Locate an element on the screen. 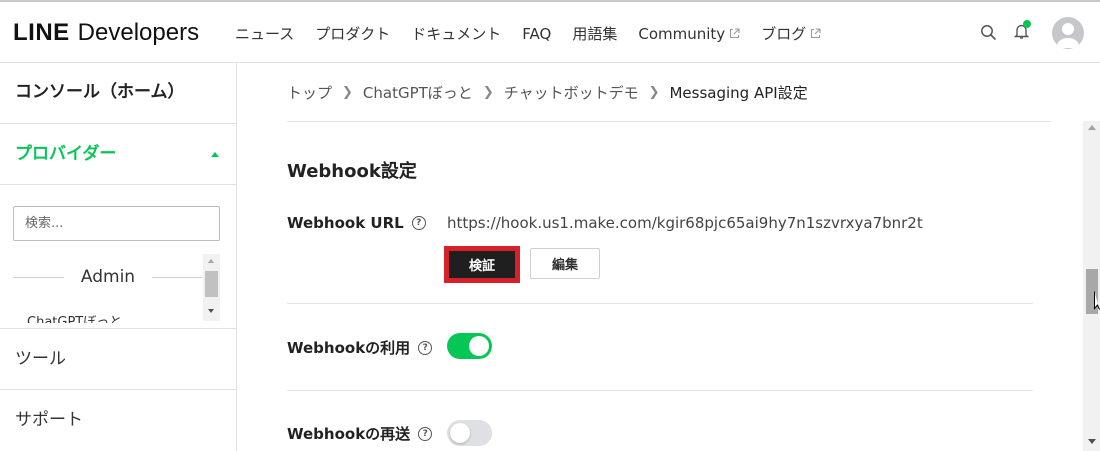 The width and height of the screenshot is (1100, 451). provider-search-input is located at coordinates (116, 223).